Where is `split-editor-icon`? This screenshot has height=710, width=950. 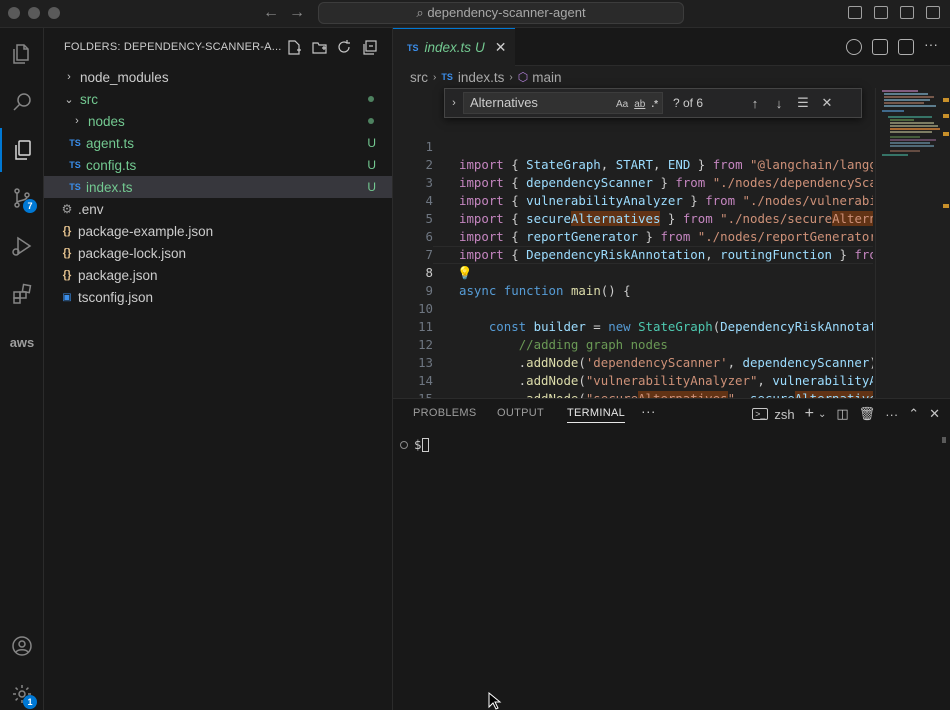 split-editor-icon is located at coordinates (906, 47).